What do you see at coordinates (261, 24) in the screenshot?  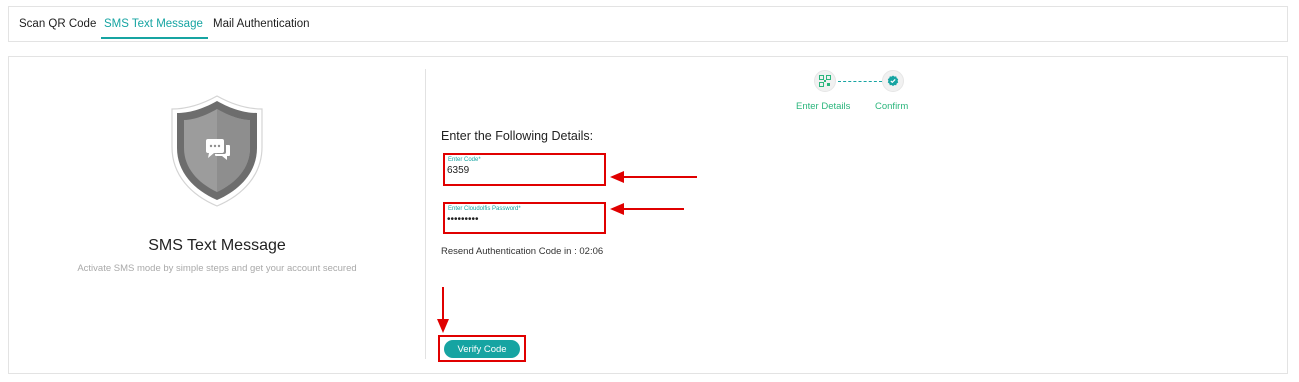 I see `tab-mail-authentication: Mail Authentication` at bounding box center [261, 24].